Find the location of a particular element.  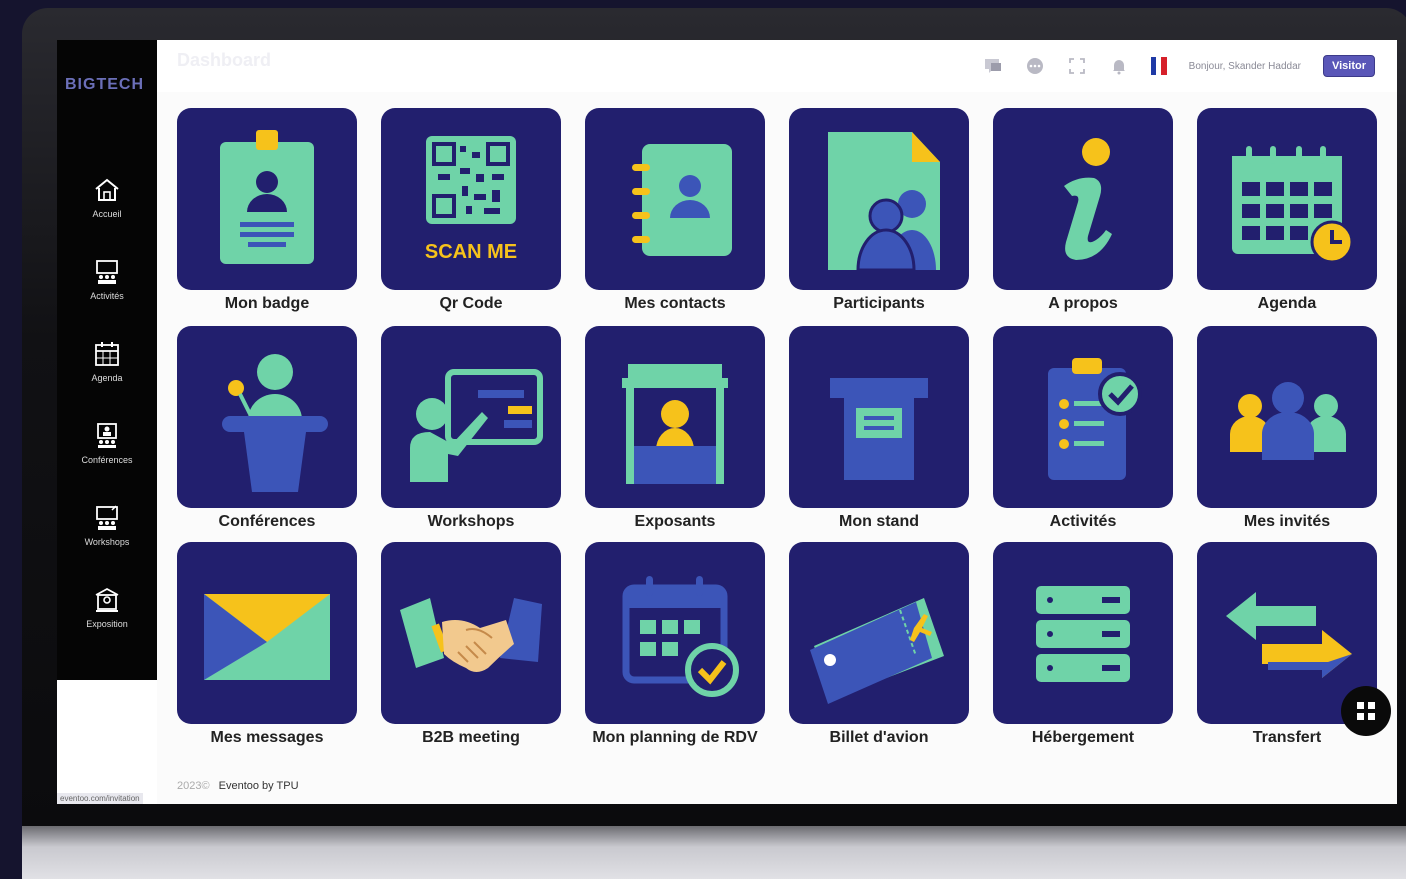

tile-label: Mon planning de RDV is located at coordinates (675, 737).